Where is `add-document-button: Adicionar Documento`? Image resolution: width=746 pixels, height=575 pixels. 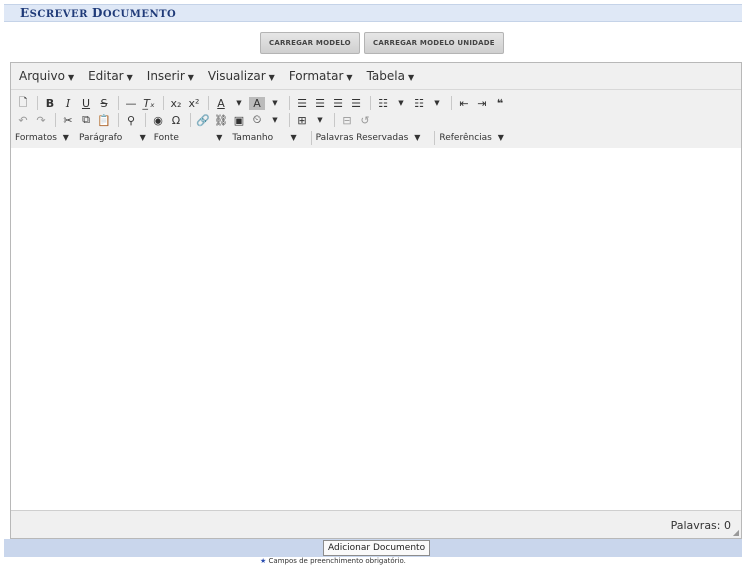
add-document-button: Adicionar Documento is located at coordinates (377, 548).